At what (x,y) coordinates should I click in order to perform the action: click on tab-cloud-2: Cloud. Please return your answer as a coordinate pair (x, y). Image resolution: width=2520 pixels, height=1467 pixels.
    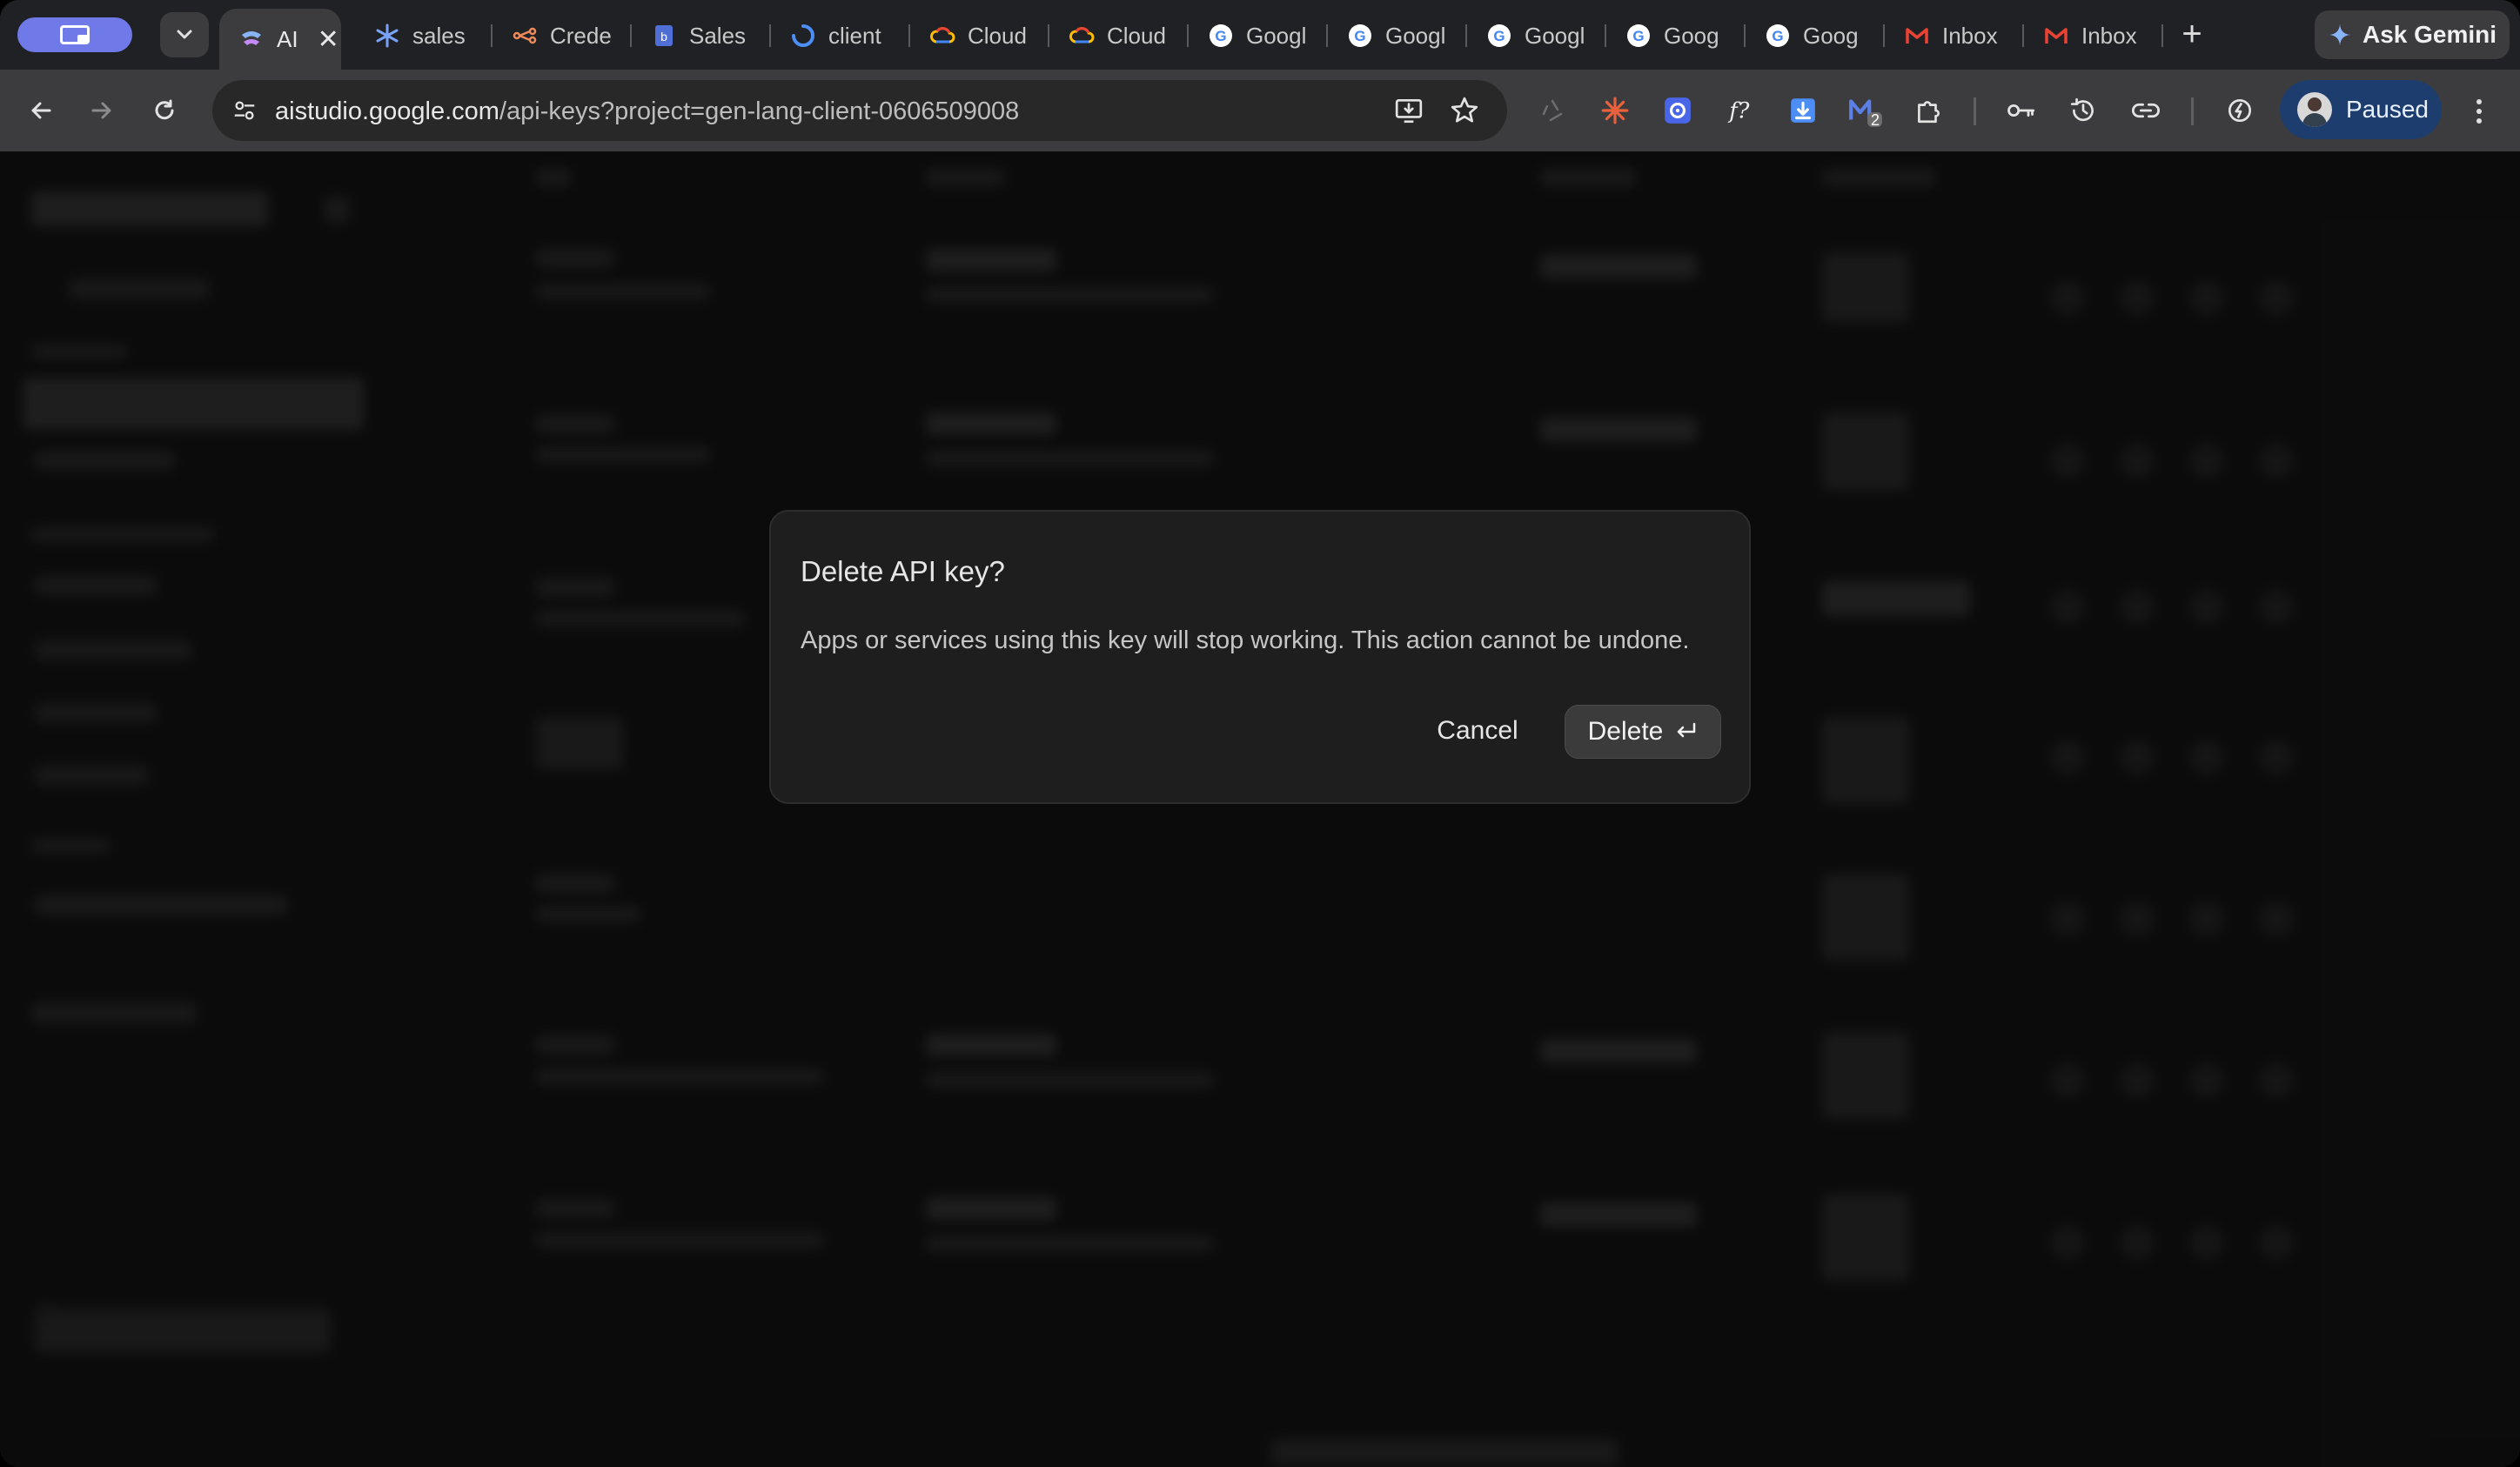
    Looking at the image, I should click on (1117, 36).